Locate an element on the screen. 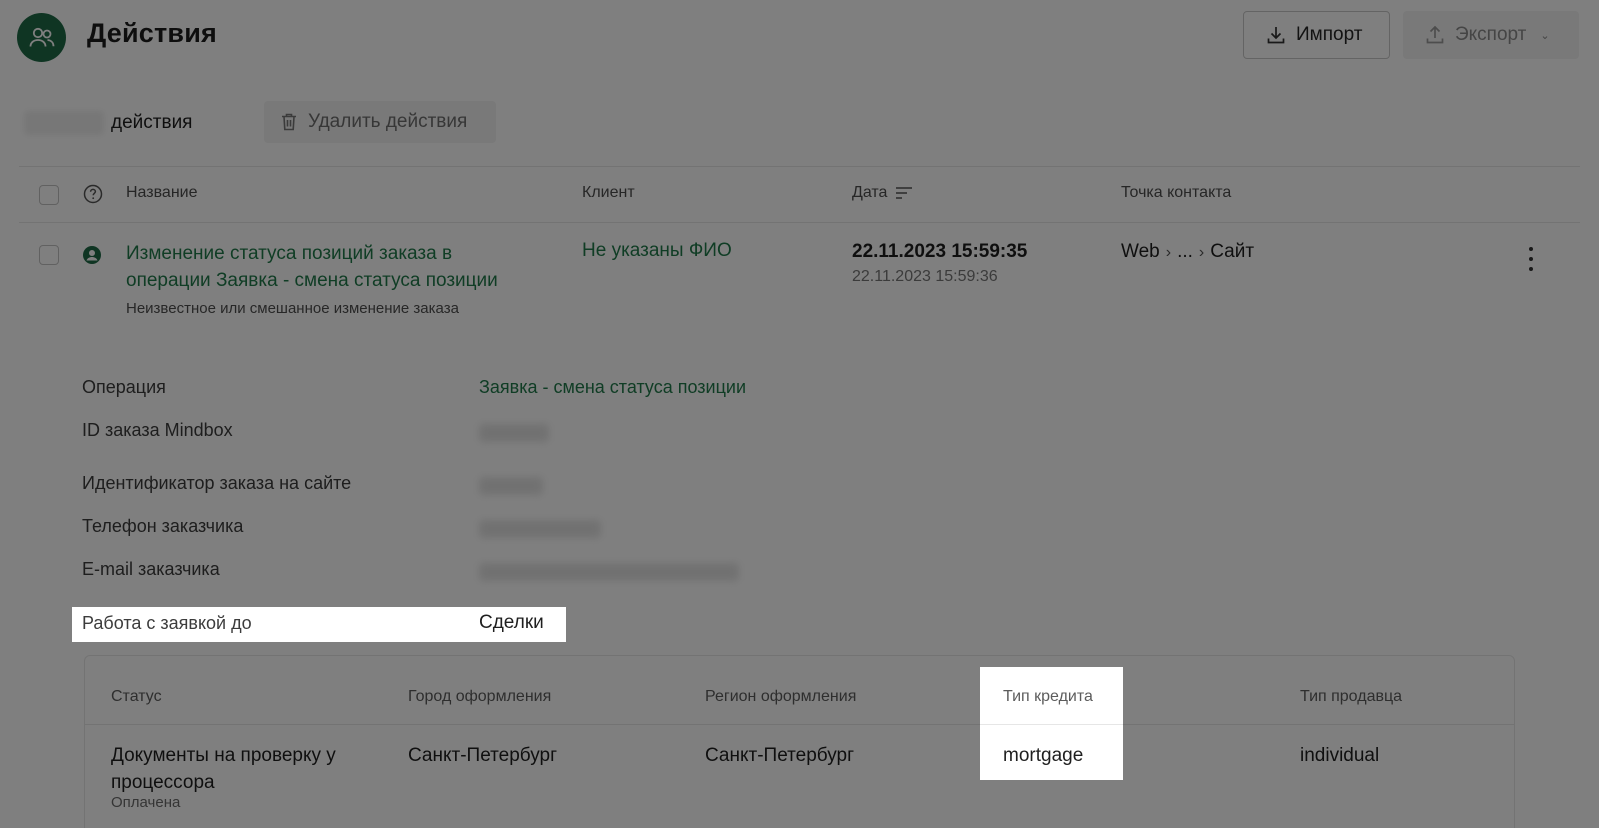 This screenshot has width=1599, height=828. column-header-name: Название is located at coordinates (162, 192).